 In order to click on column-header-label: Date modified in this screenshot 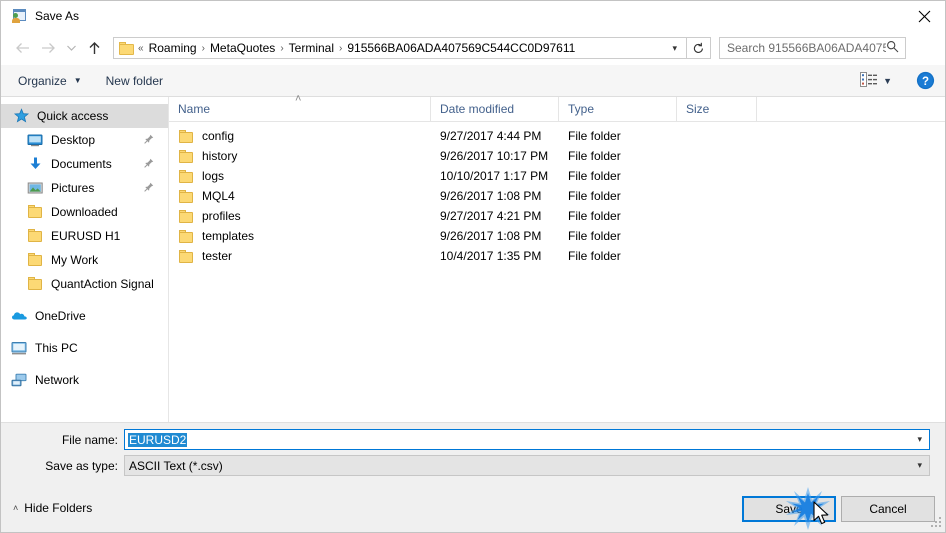, I will do `click(477, 109)`.